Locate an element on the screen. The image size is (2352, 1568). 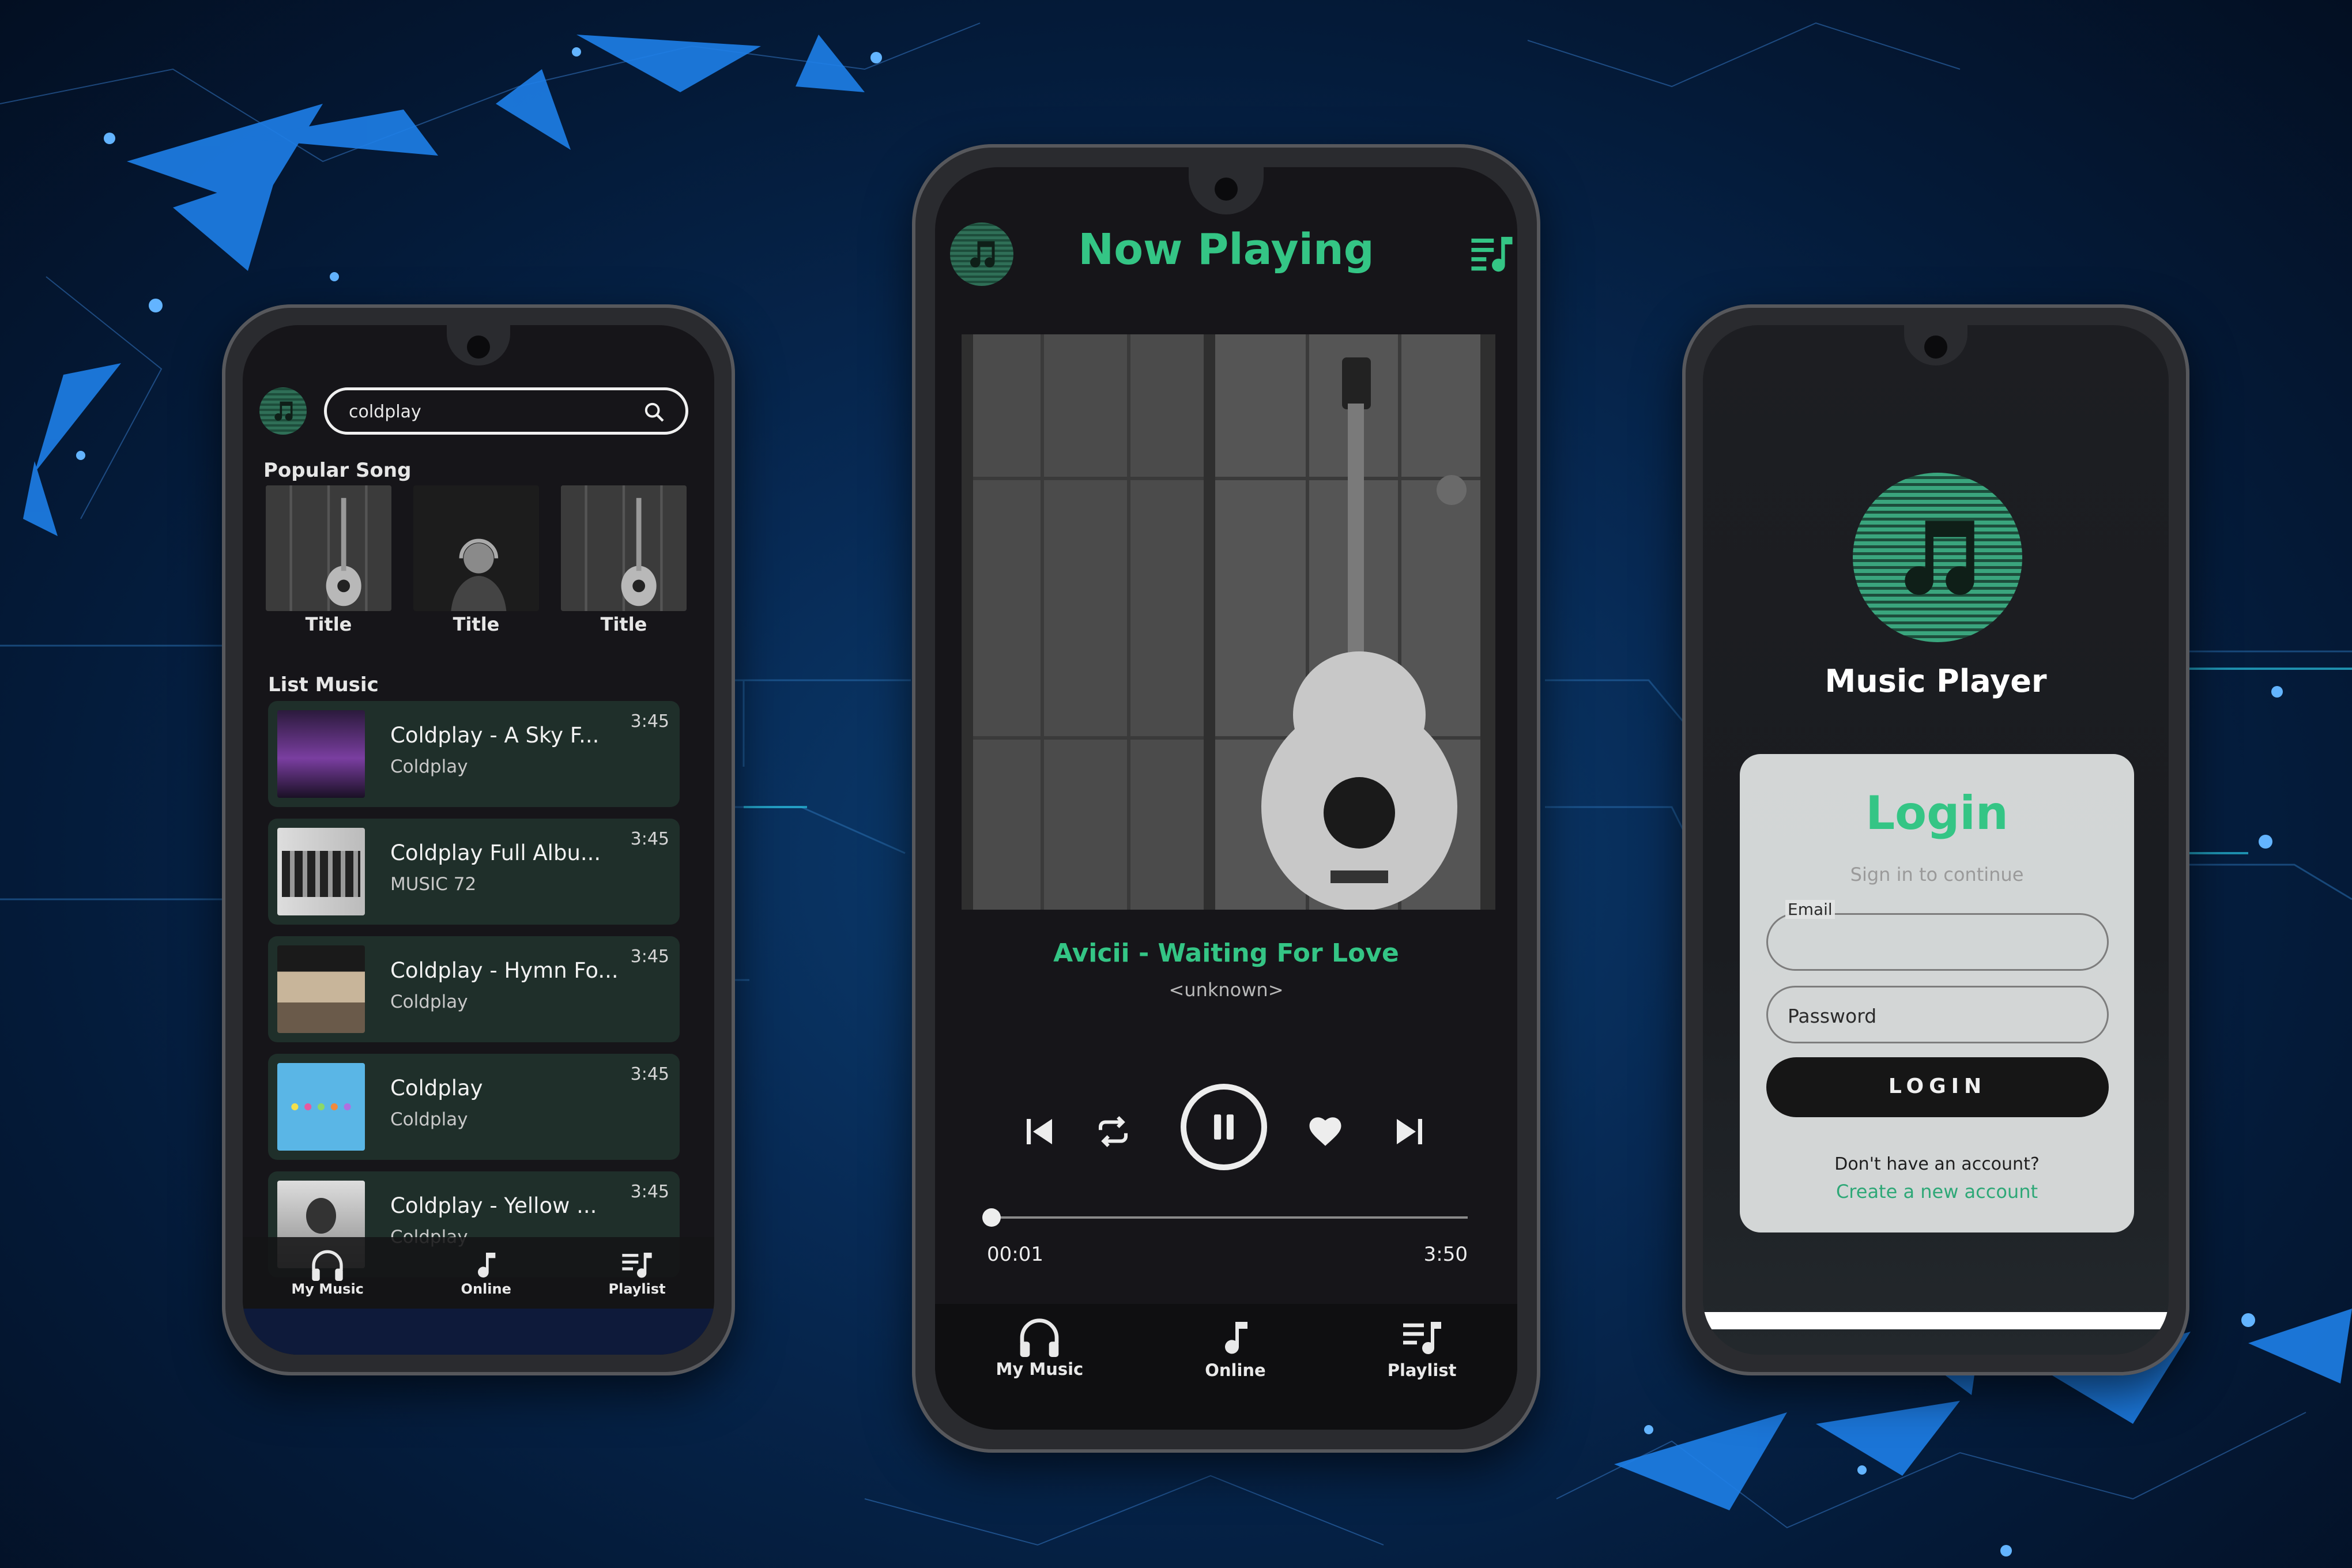
blue-cover-thumbnail is located at coordinates (321, 1107).